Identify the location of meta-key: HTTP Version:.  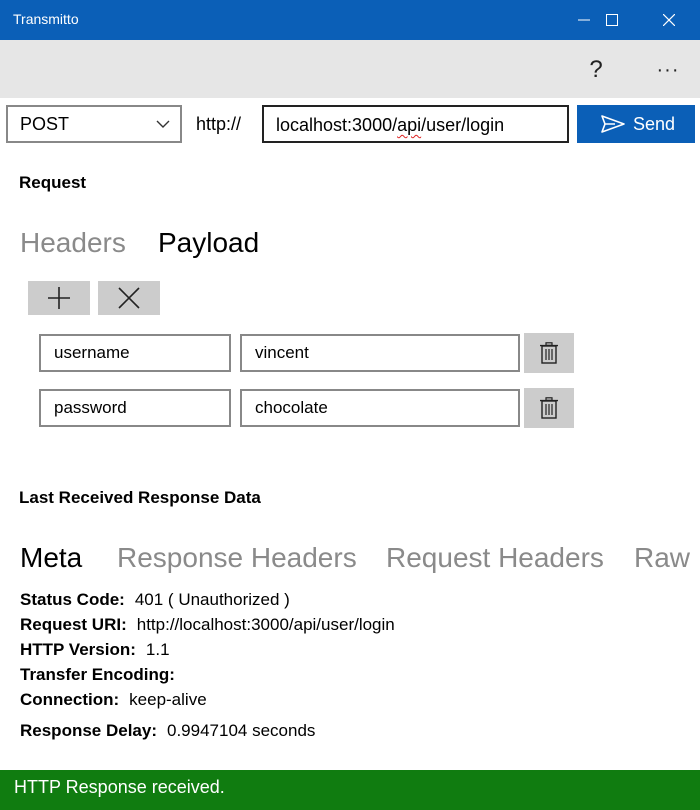
(78, 649).